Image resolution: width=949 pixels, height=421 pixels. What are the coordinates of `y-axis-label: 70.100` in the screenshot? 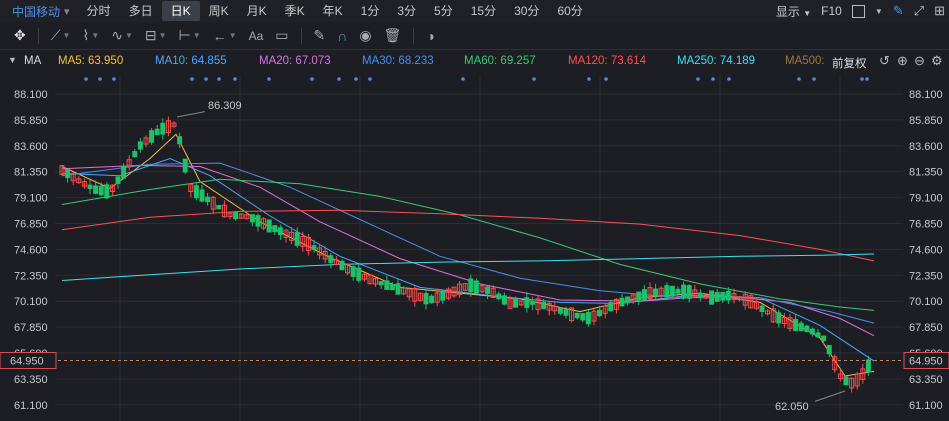 It's located at (31, 302).